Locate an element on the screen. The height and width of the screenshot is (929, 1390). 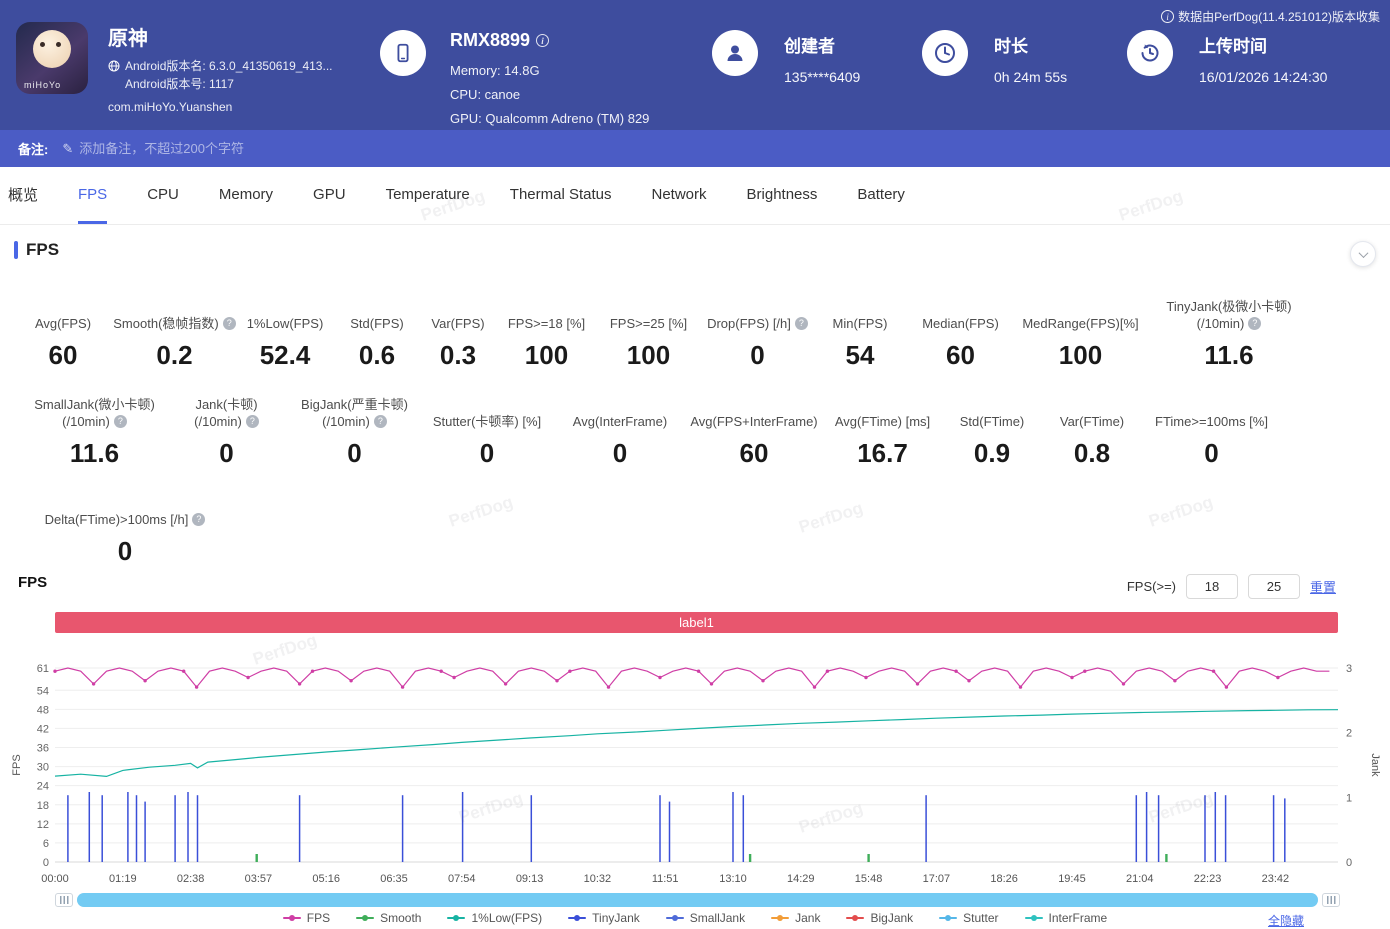
metric-label: Std(FTime) is located at coordinates (992, 421).